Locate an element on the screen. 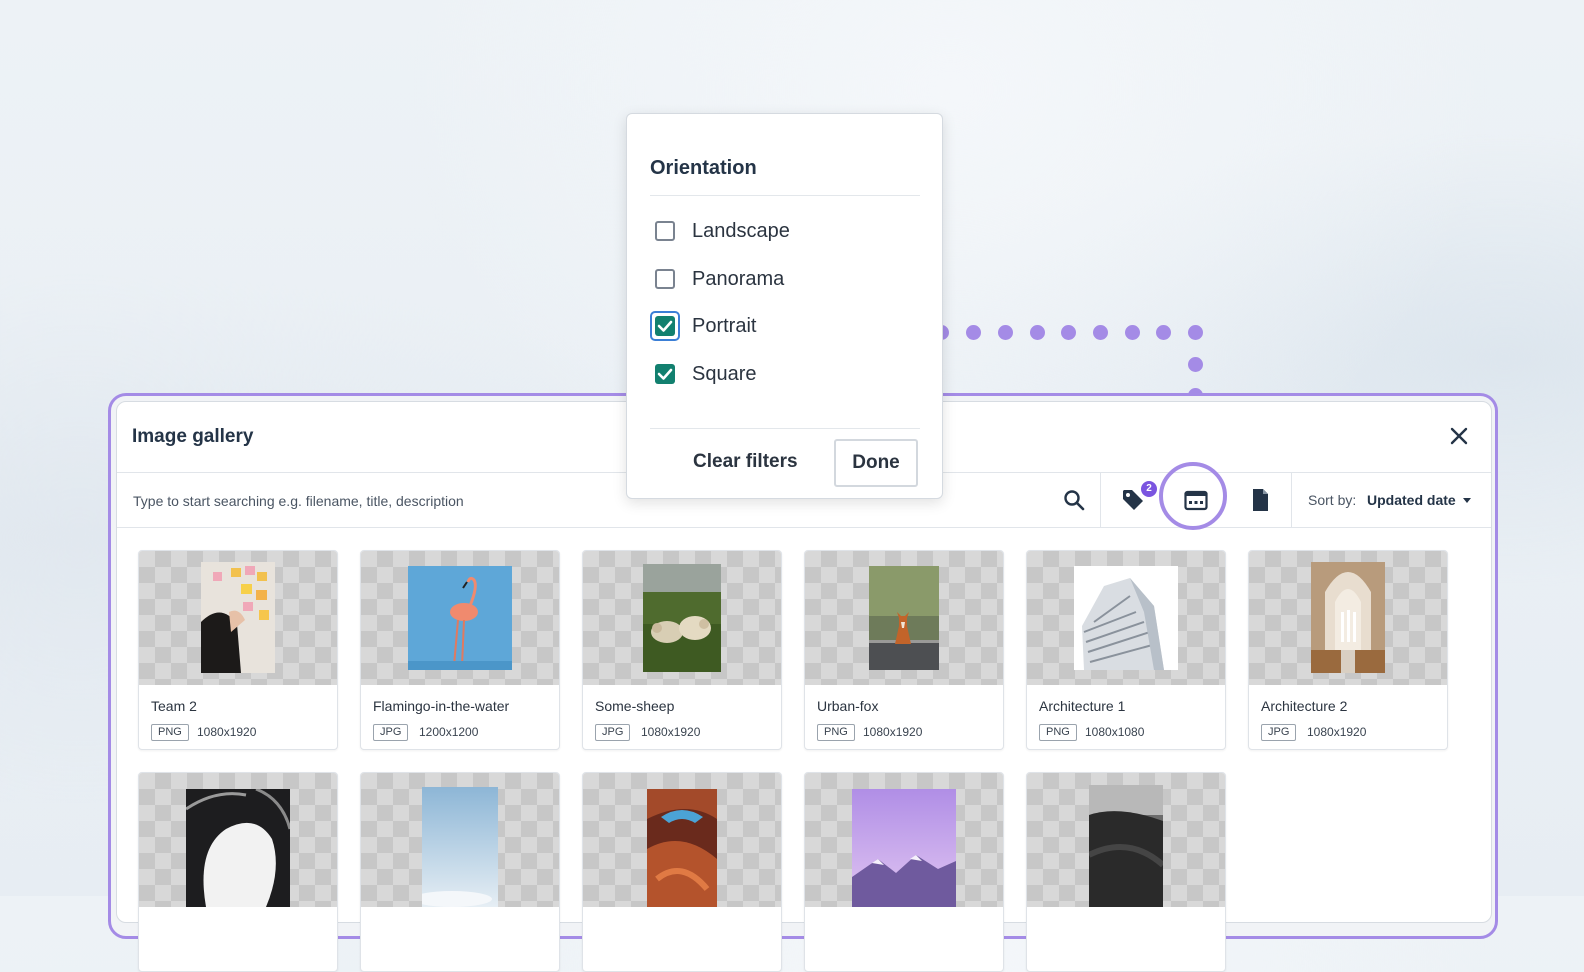 Image resolution: width=1584 pixels, height=972 pixels. dialog-title: Image gallery is located at coordinates (193, 436).